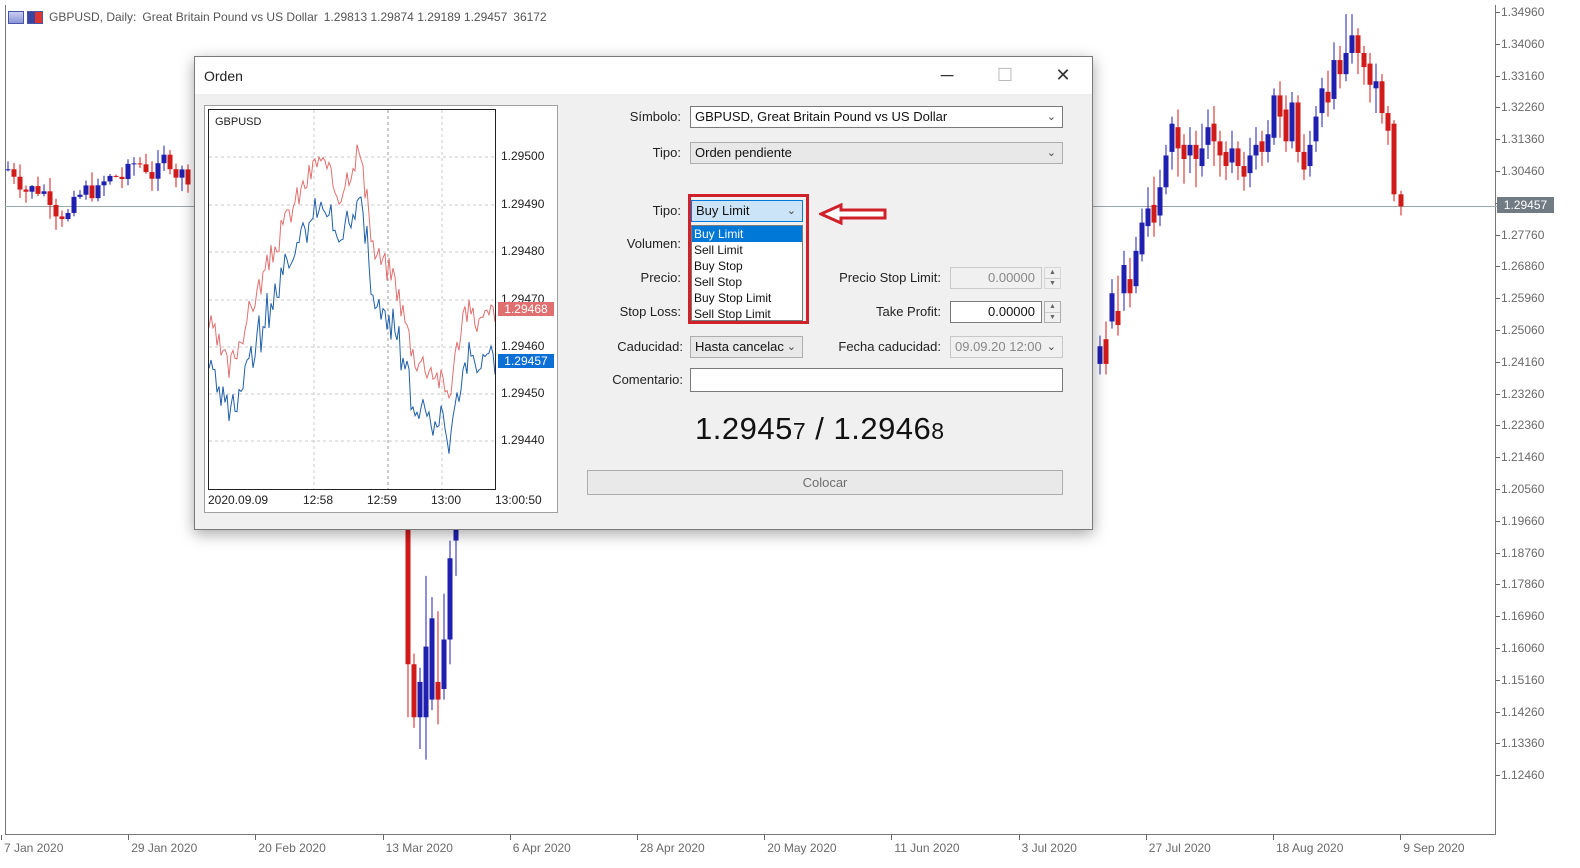 The height and width of the screenshot is (868, 1580). What do you see at coordinates (825, 482) in the screenshot?
I see `place-order-button: Colocar` at bounding box center [825, 482].